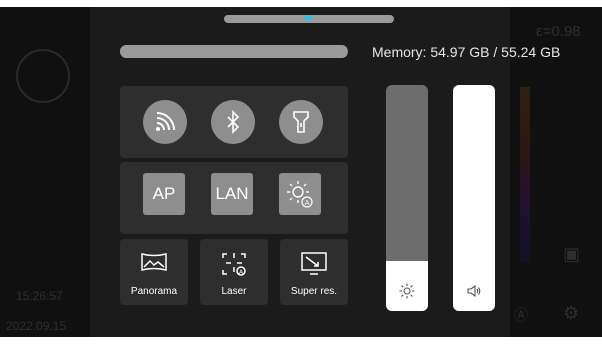 The width and height of the screenshot is (602, 344). I want to click on bluetooth-icon, so click(233, 122).